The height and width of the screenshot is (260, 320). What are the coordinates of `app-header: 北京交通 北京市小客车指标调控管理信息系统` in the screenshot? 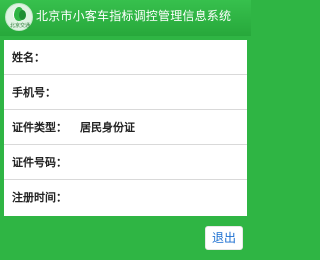 It's located at (125, 18).